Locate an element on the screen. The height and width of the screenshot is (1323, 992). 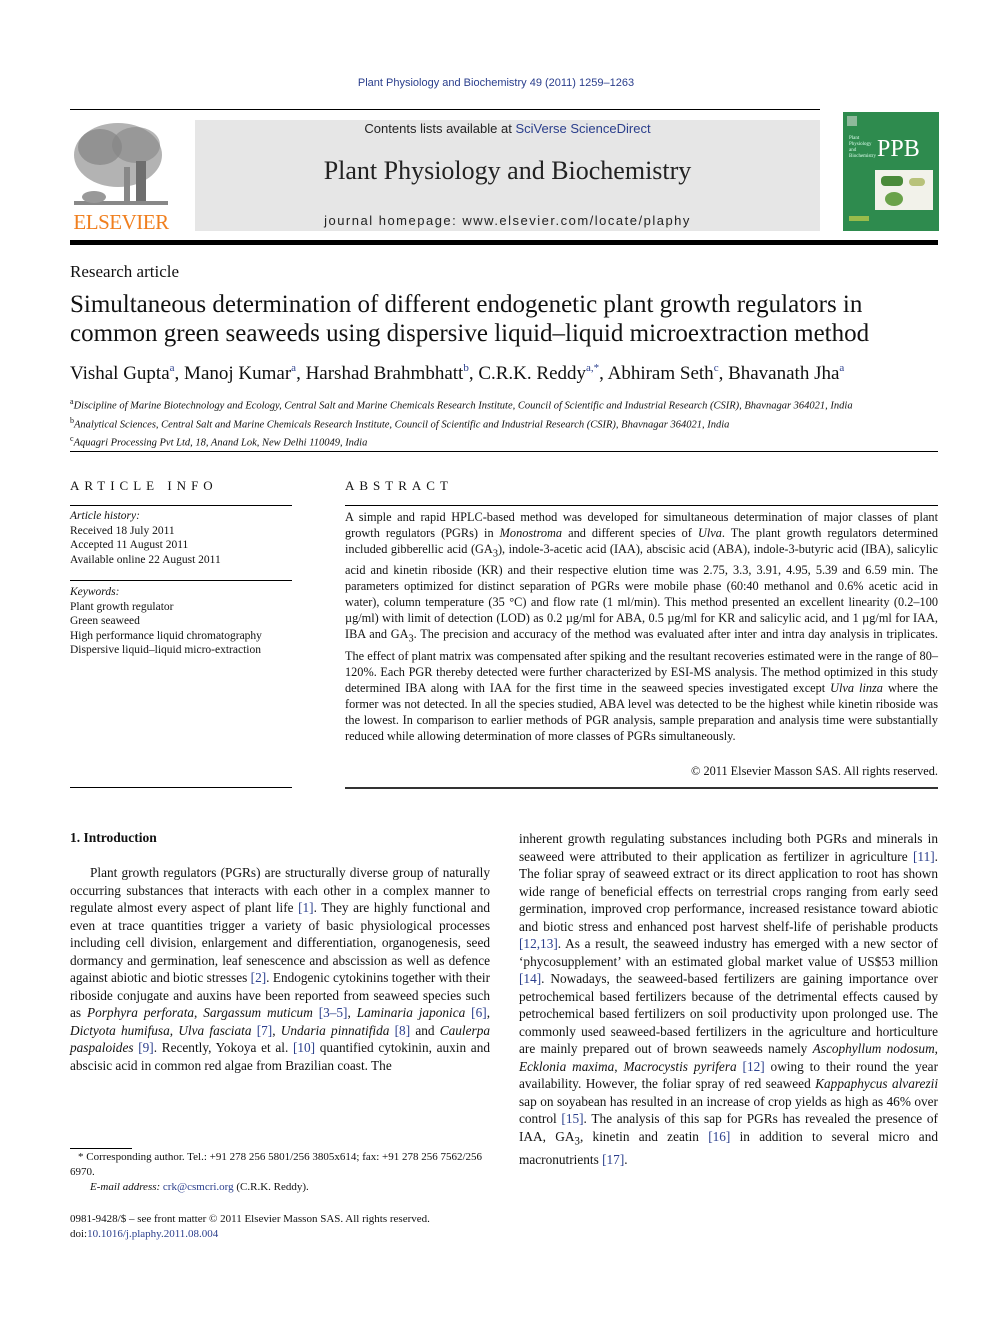
keyword: Green seaweed is located at coordinates (166, 621).